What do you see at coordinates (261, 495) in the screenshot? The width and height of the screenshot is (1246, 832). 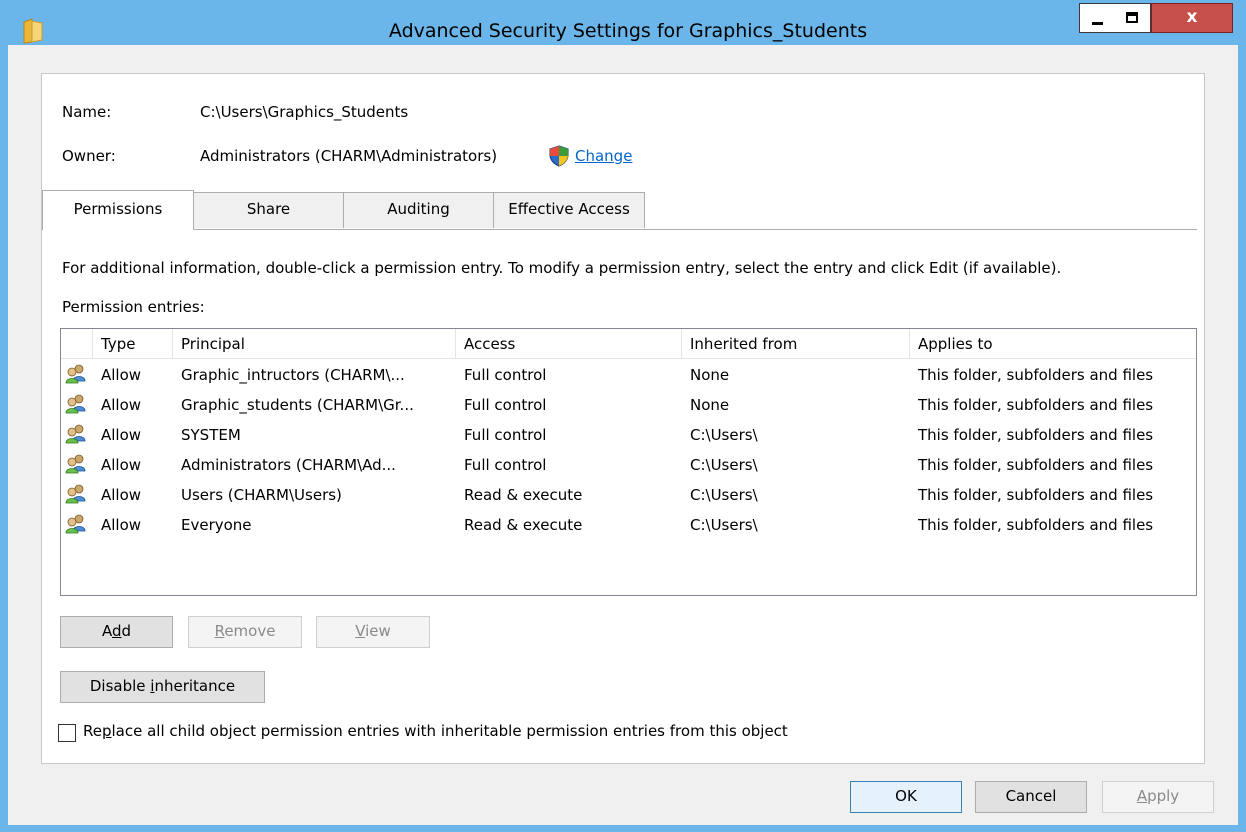 I see `cell-principal: Users (CHARM\Users)` at bounding box center [261, 495].